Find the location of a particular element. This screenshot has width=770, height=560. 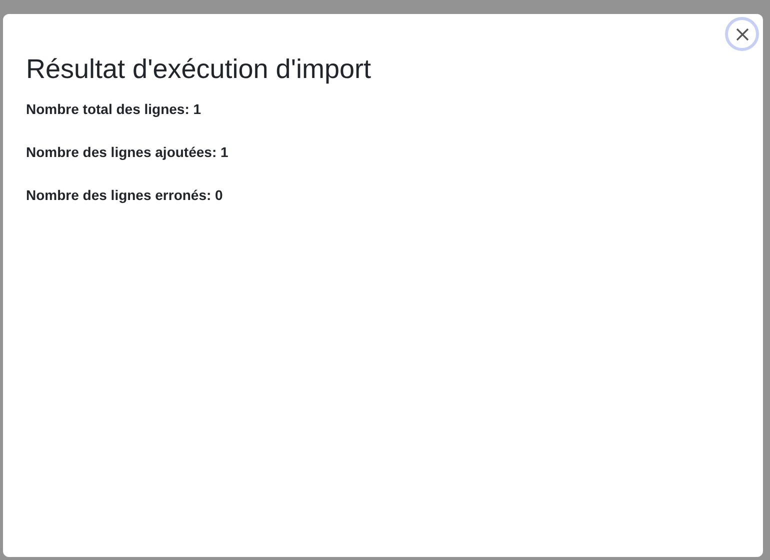

close-icon is located at coordinates (742, 34).